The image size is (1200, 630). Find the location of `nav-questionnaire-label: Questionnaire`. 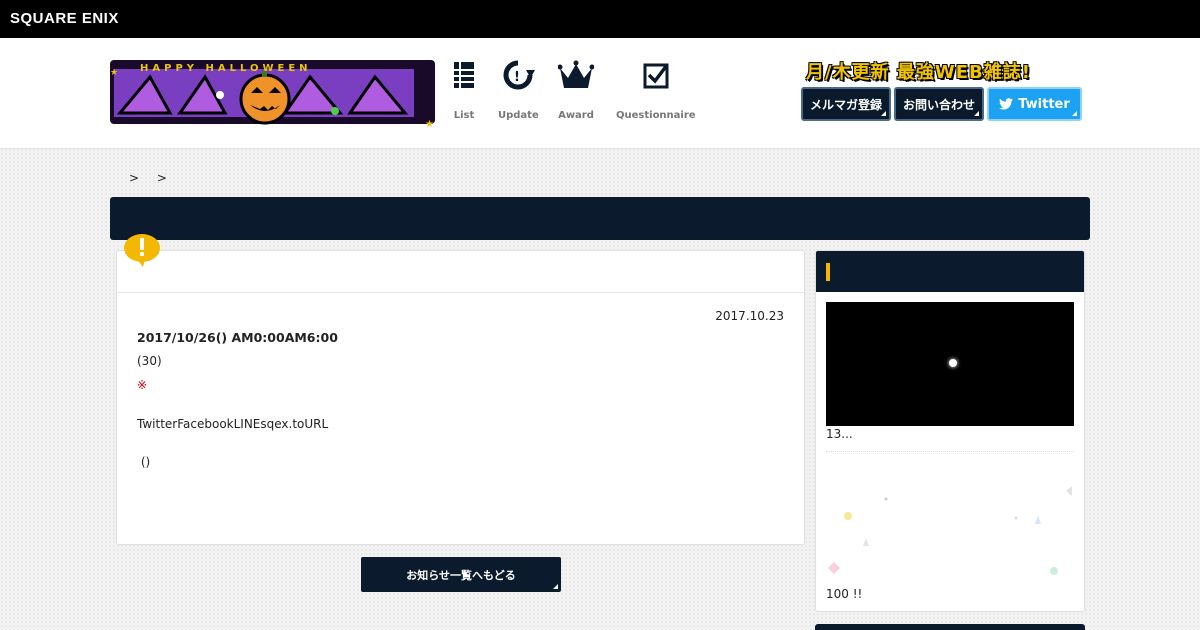

nav-questionnaire-label: Questionnaire is located at coordinates (656, 115).